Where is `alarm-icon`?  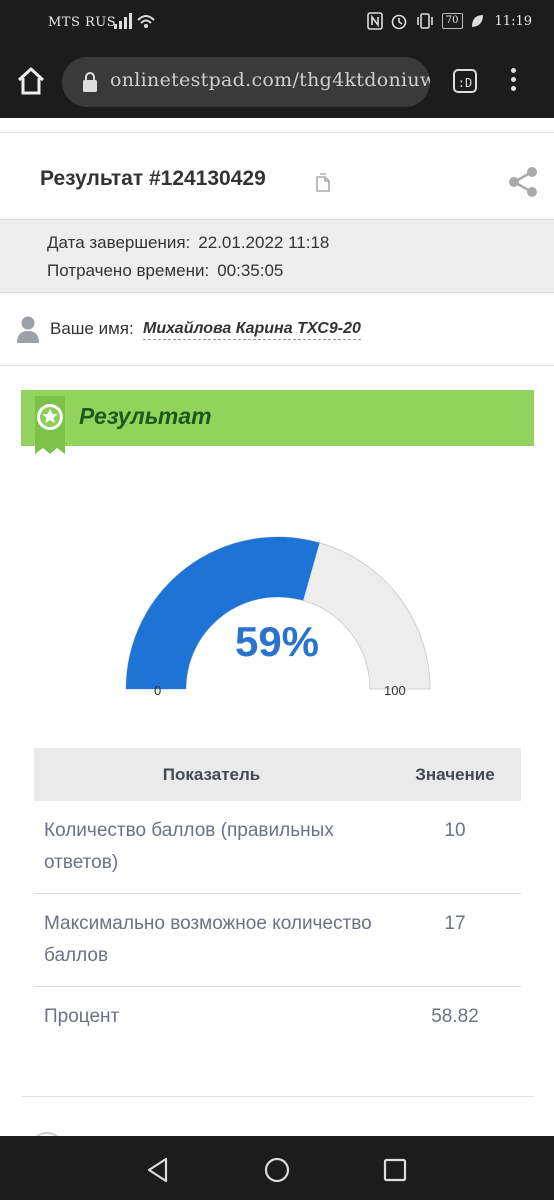
alarm-icon is located at coordinates (399, 22).